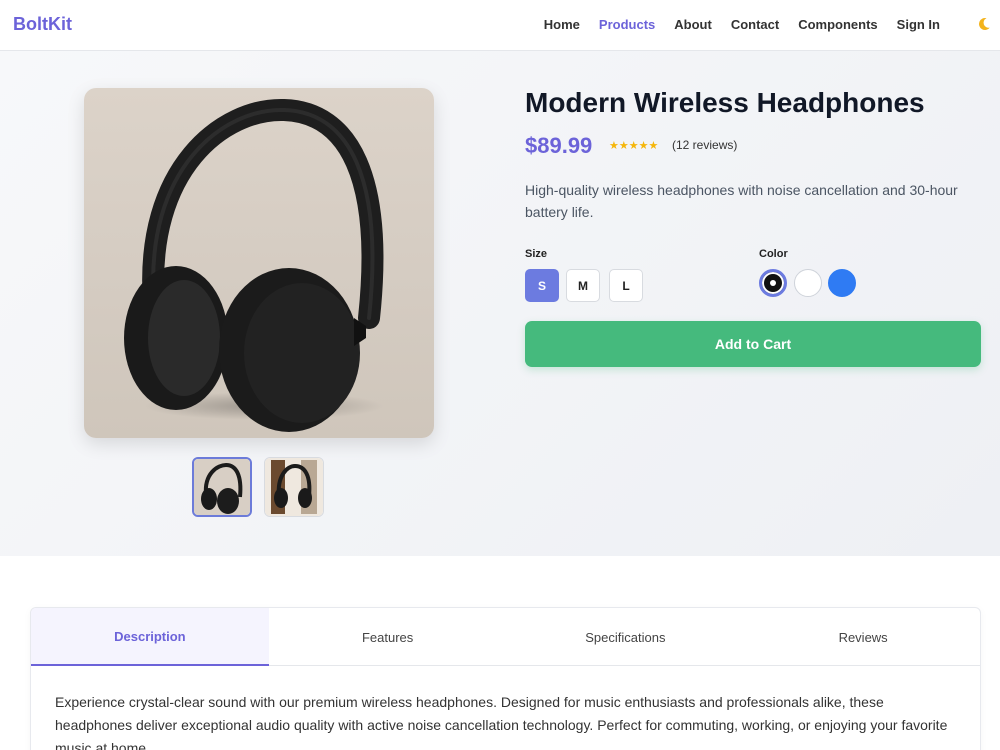 This screenshot has height=750, width=1000. Describe the element at coordinates (626, 637) in the screenshot. I see `tab-specifications: Specifications` at that location.